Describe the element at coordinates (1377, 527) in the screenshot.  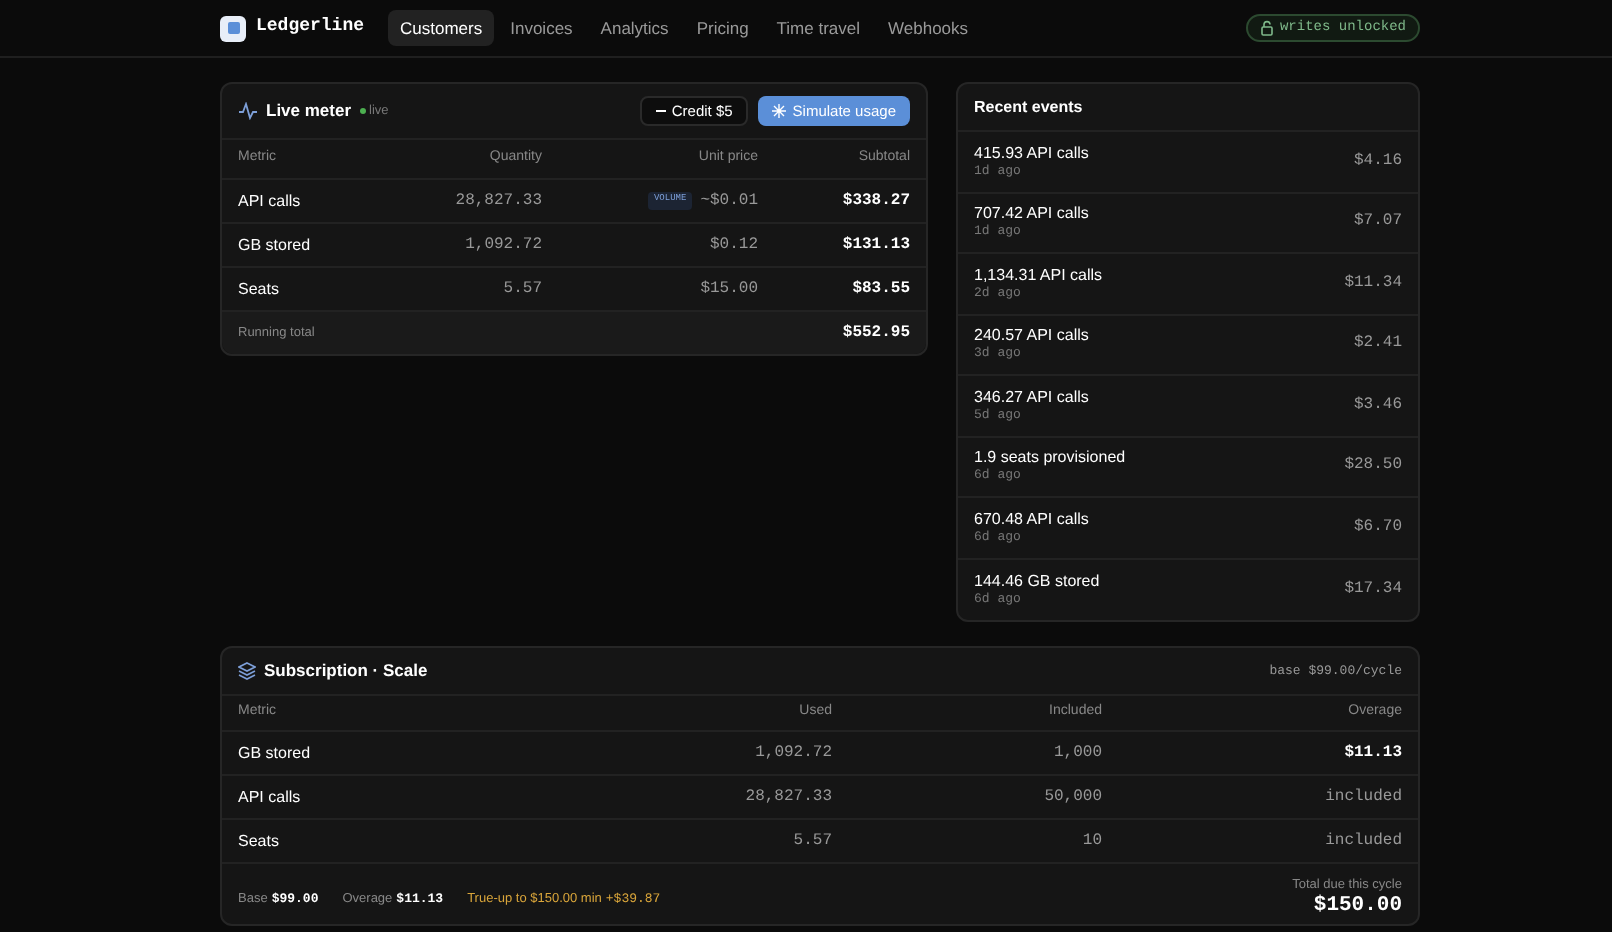
I see `event-amount: $6.70` at that location.